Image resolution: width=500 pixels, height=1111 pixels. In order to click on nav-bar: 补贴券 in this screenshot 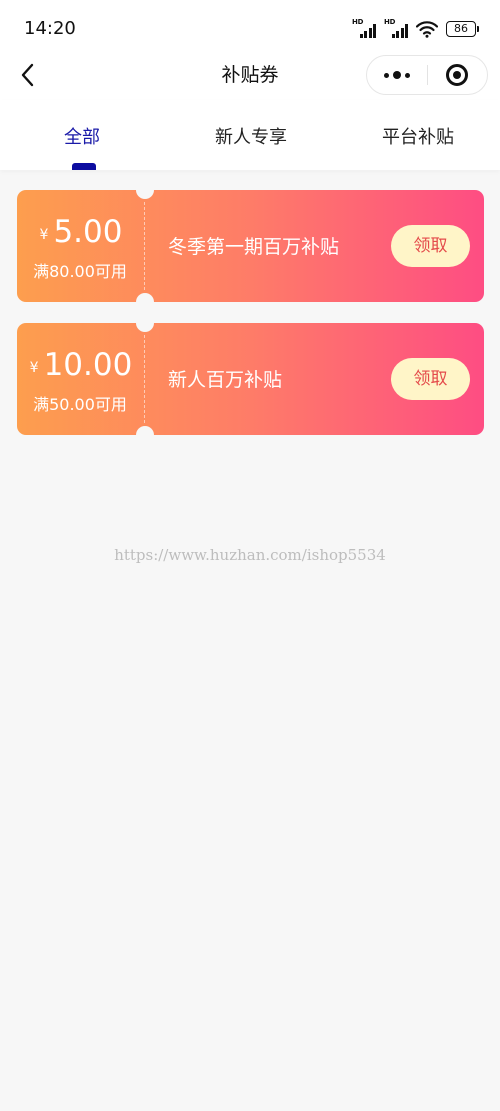, I will do `click(250, 75)`.